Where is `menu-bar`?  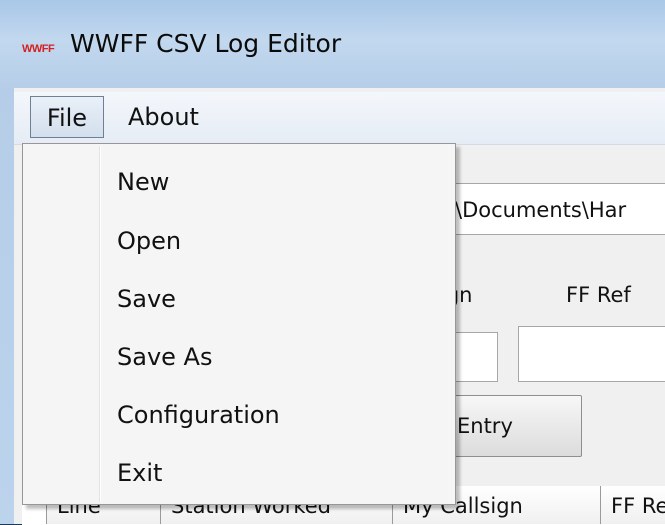
menu-bar is located at coordinates (339, 118).